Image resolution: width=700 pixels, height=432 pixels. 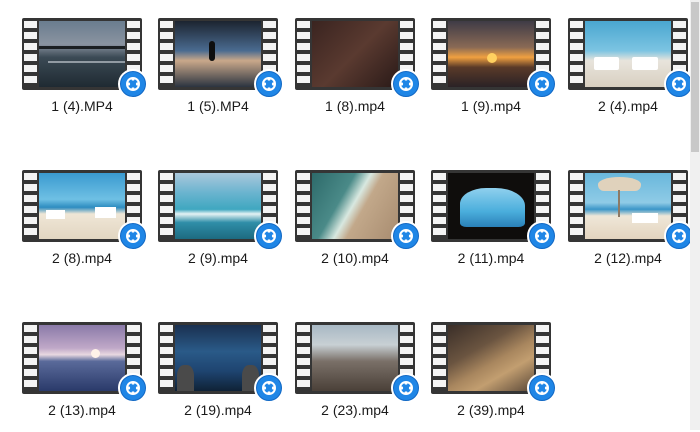 I want to click on file-name: 2 (8).mp4, so click(x=82, y=258).